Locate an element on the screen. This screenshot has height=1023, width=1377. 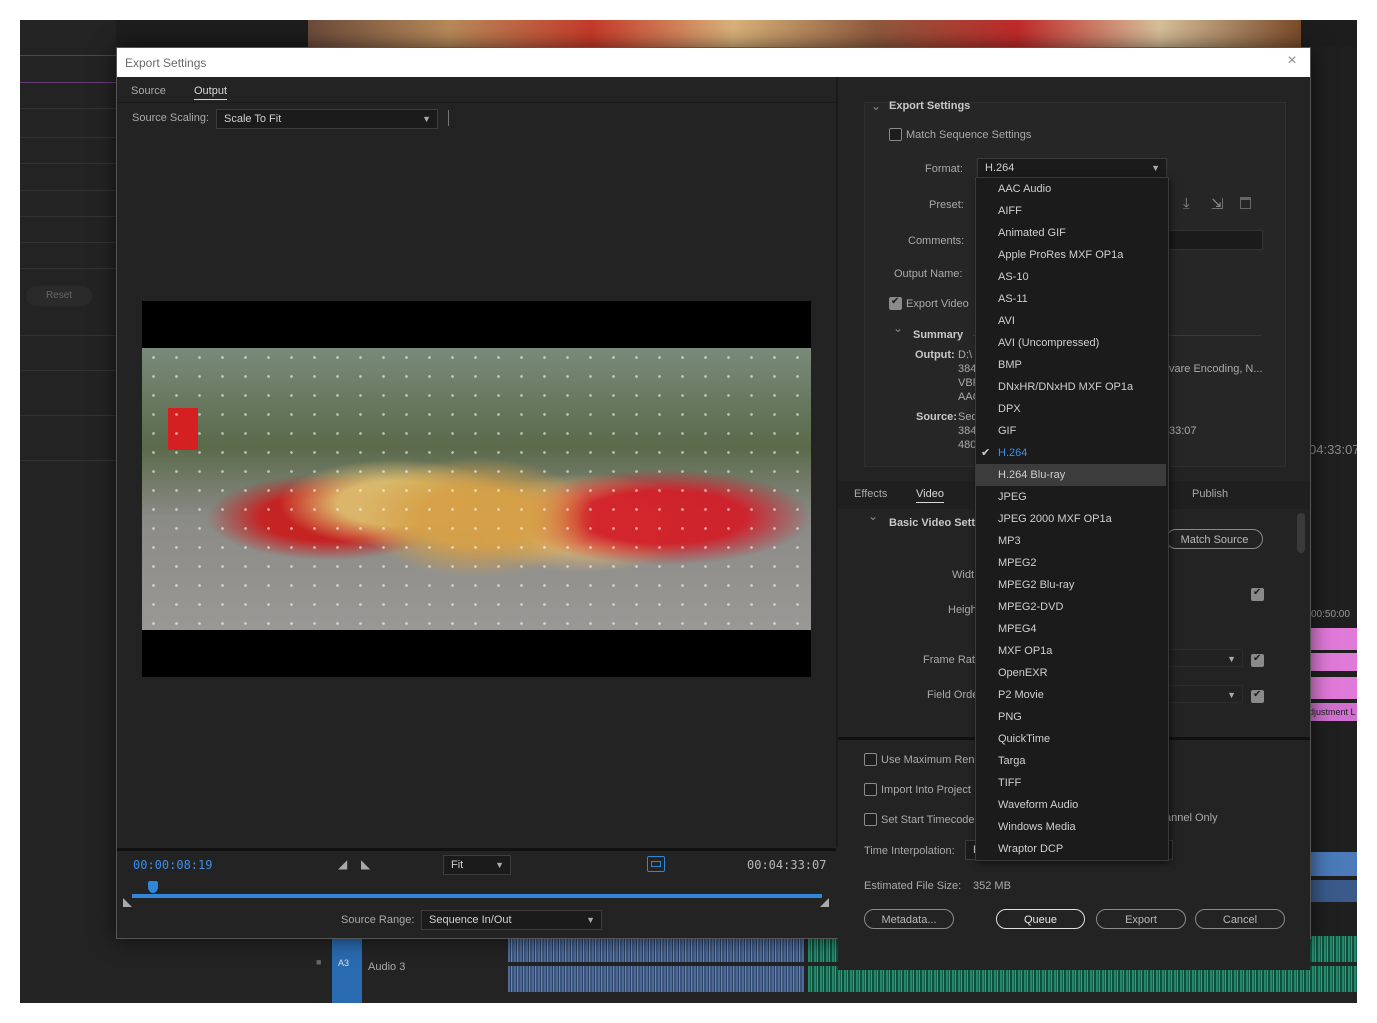
format-menu-item: MPEG4 is located at coordinates (1071, 629).